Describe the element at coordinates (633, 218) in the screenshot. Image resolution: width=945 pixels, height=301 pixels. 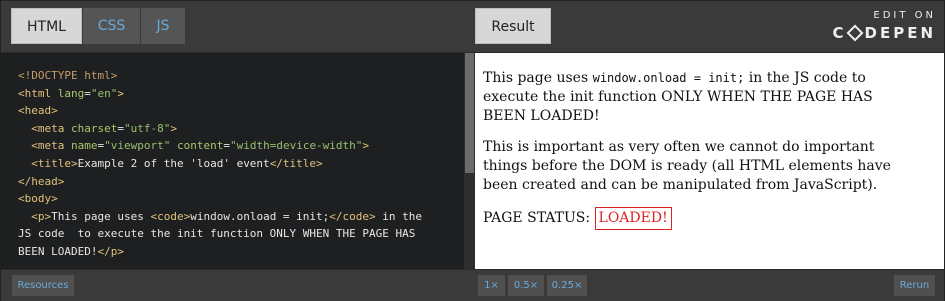
I see `status-badge: LOADED!` at that location.